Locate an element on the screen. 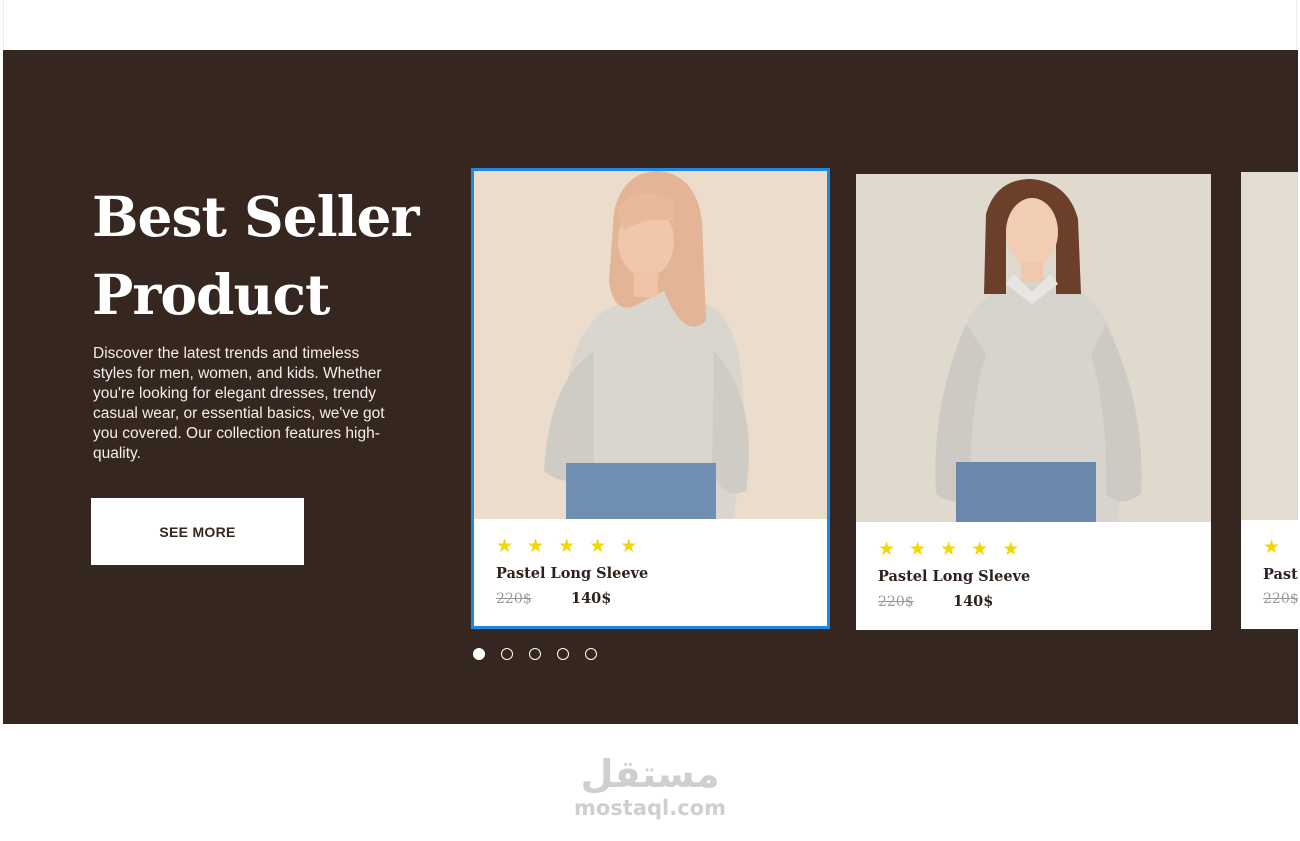 The width and height of the screenshot is (1300, 841). product-card-3: ★ Paste 220$ is located at coordinates (1269, 400).